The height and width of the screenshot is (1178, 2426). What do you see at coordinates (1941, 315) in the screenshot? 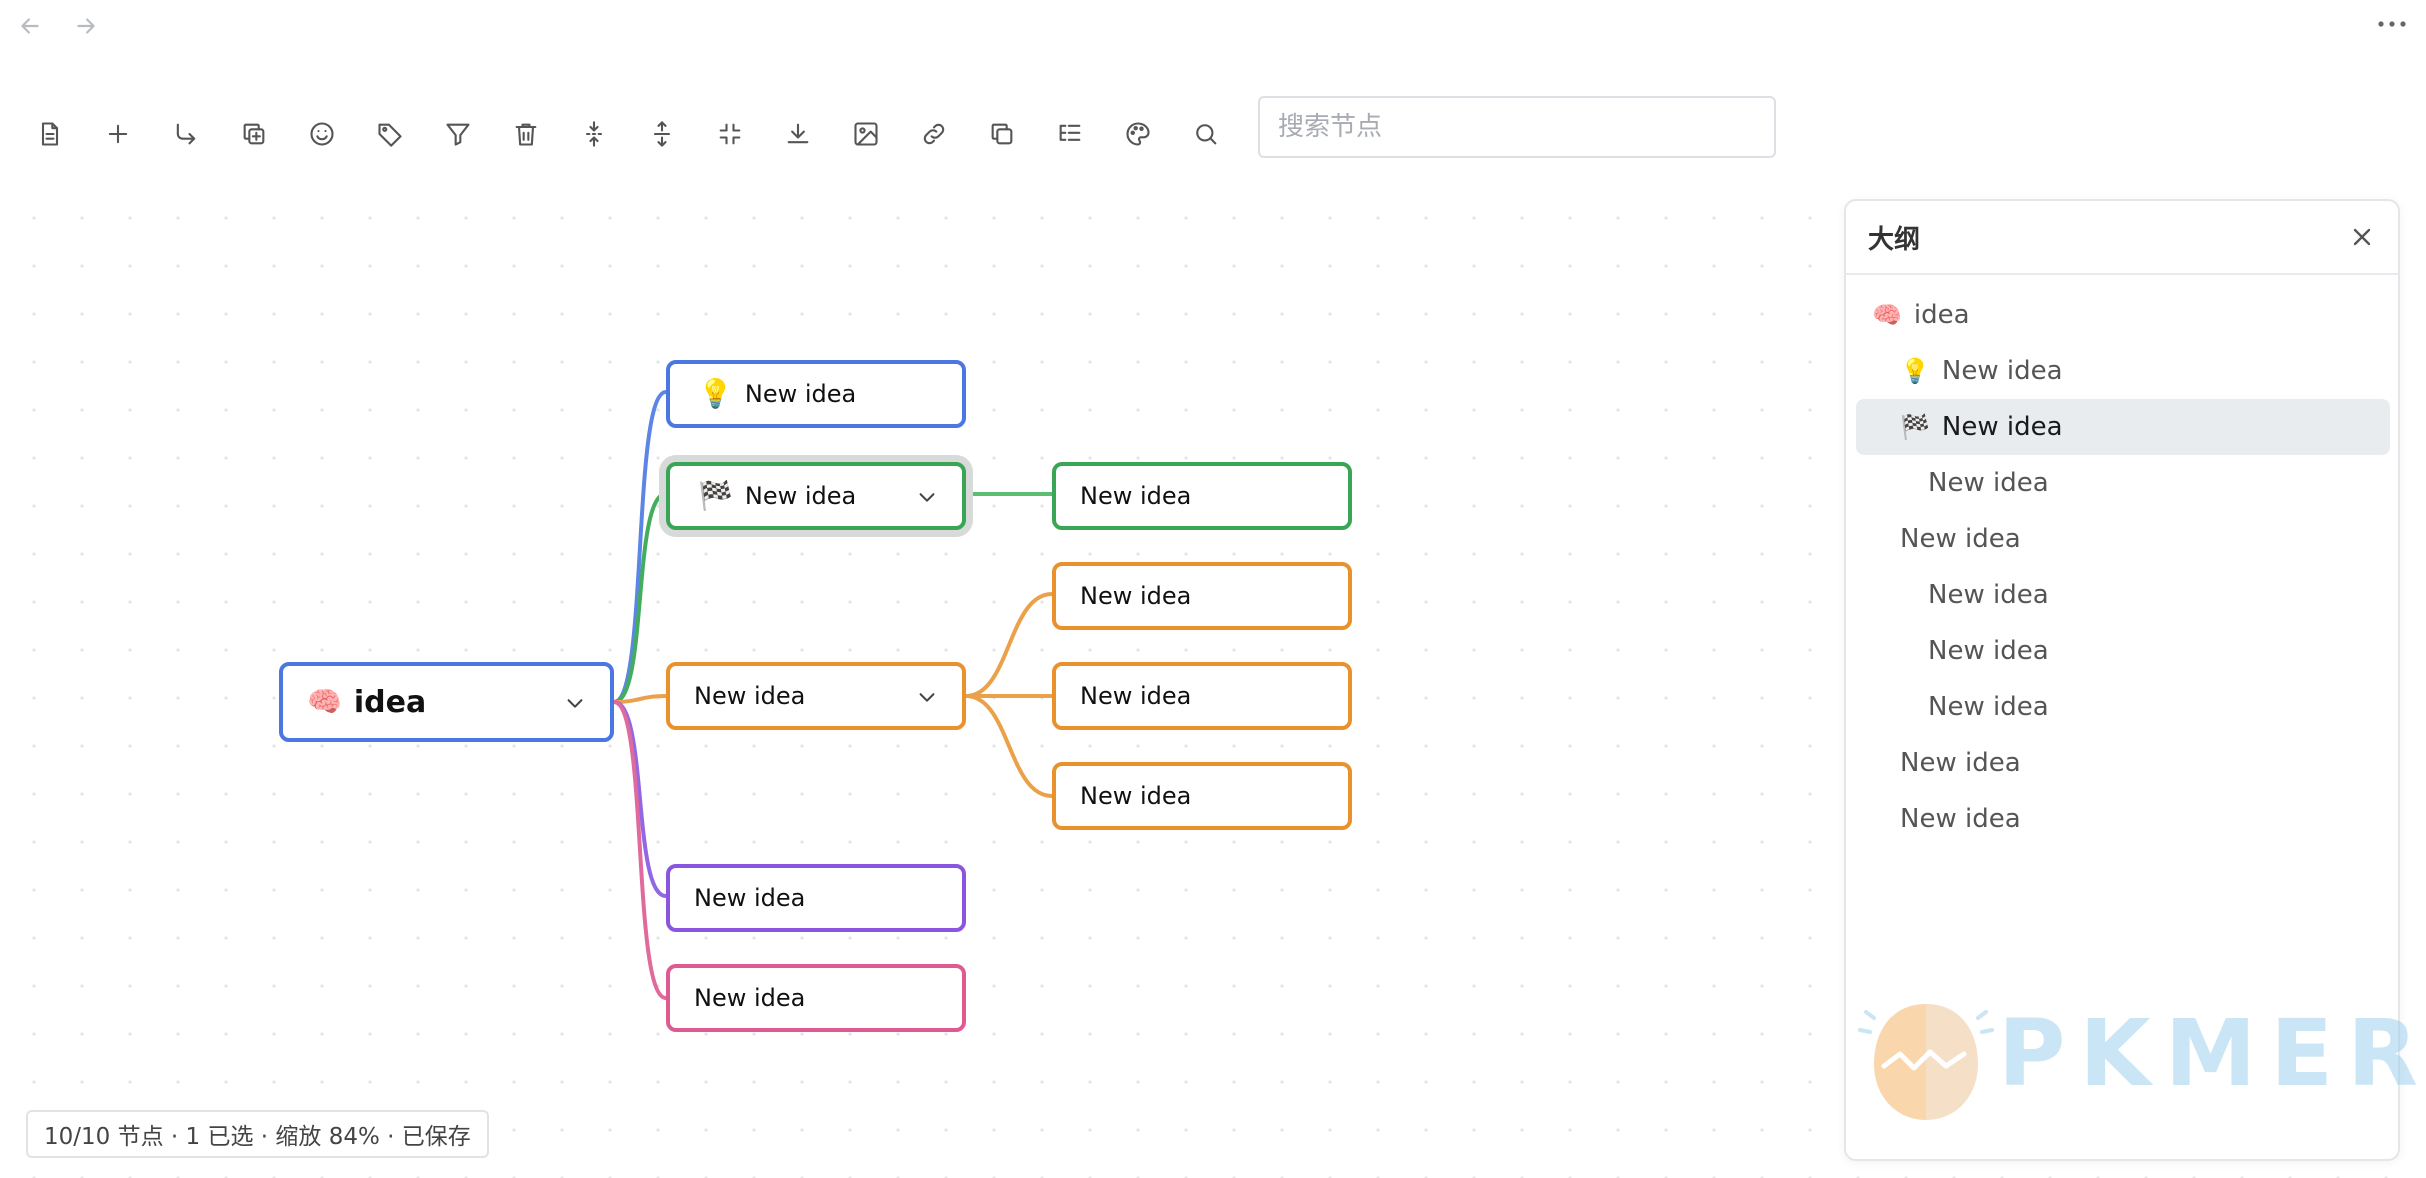
I see `outline-item-label: idea` at bounding box center [1941, 315].